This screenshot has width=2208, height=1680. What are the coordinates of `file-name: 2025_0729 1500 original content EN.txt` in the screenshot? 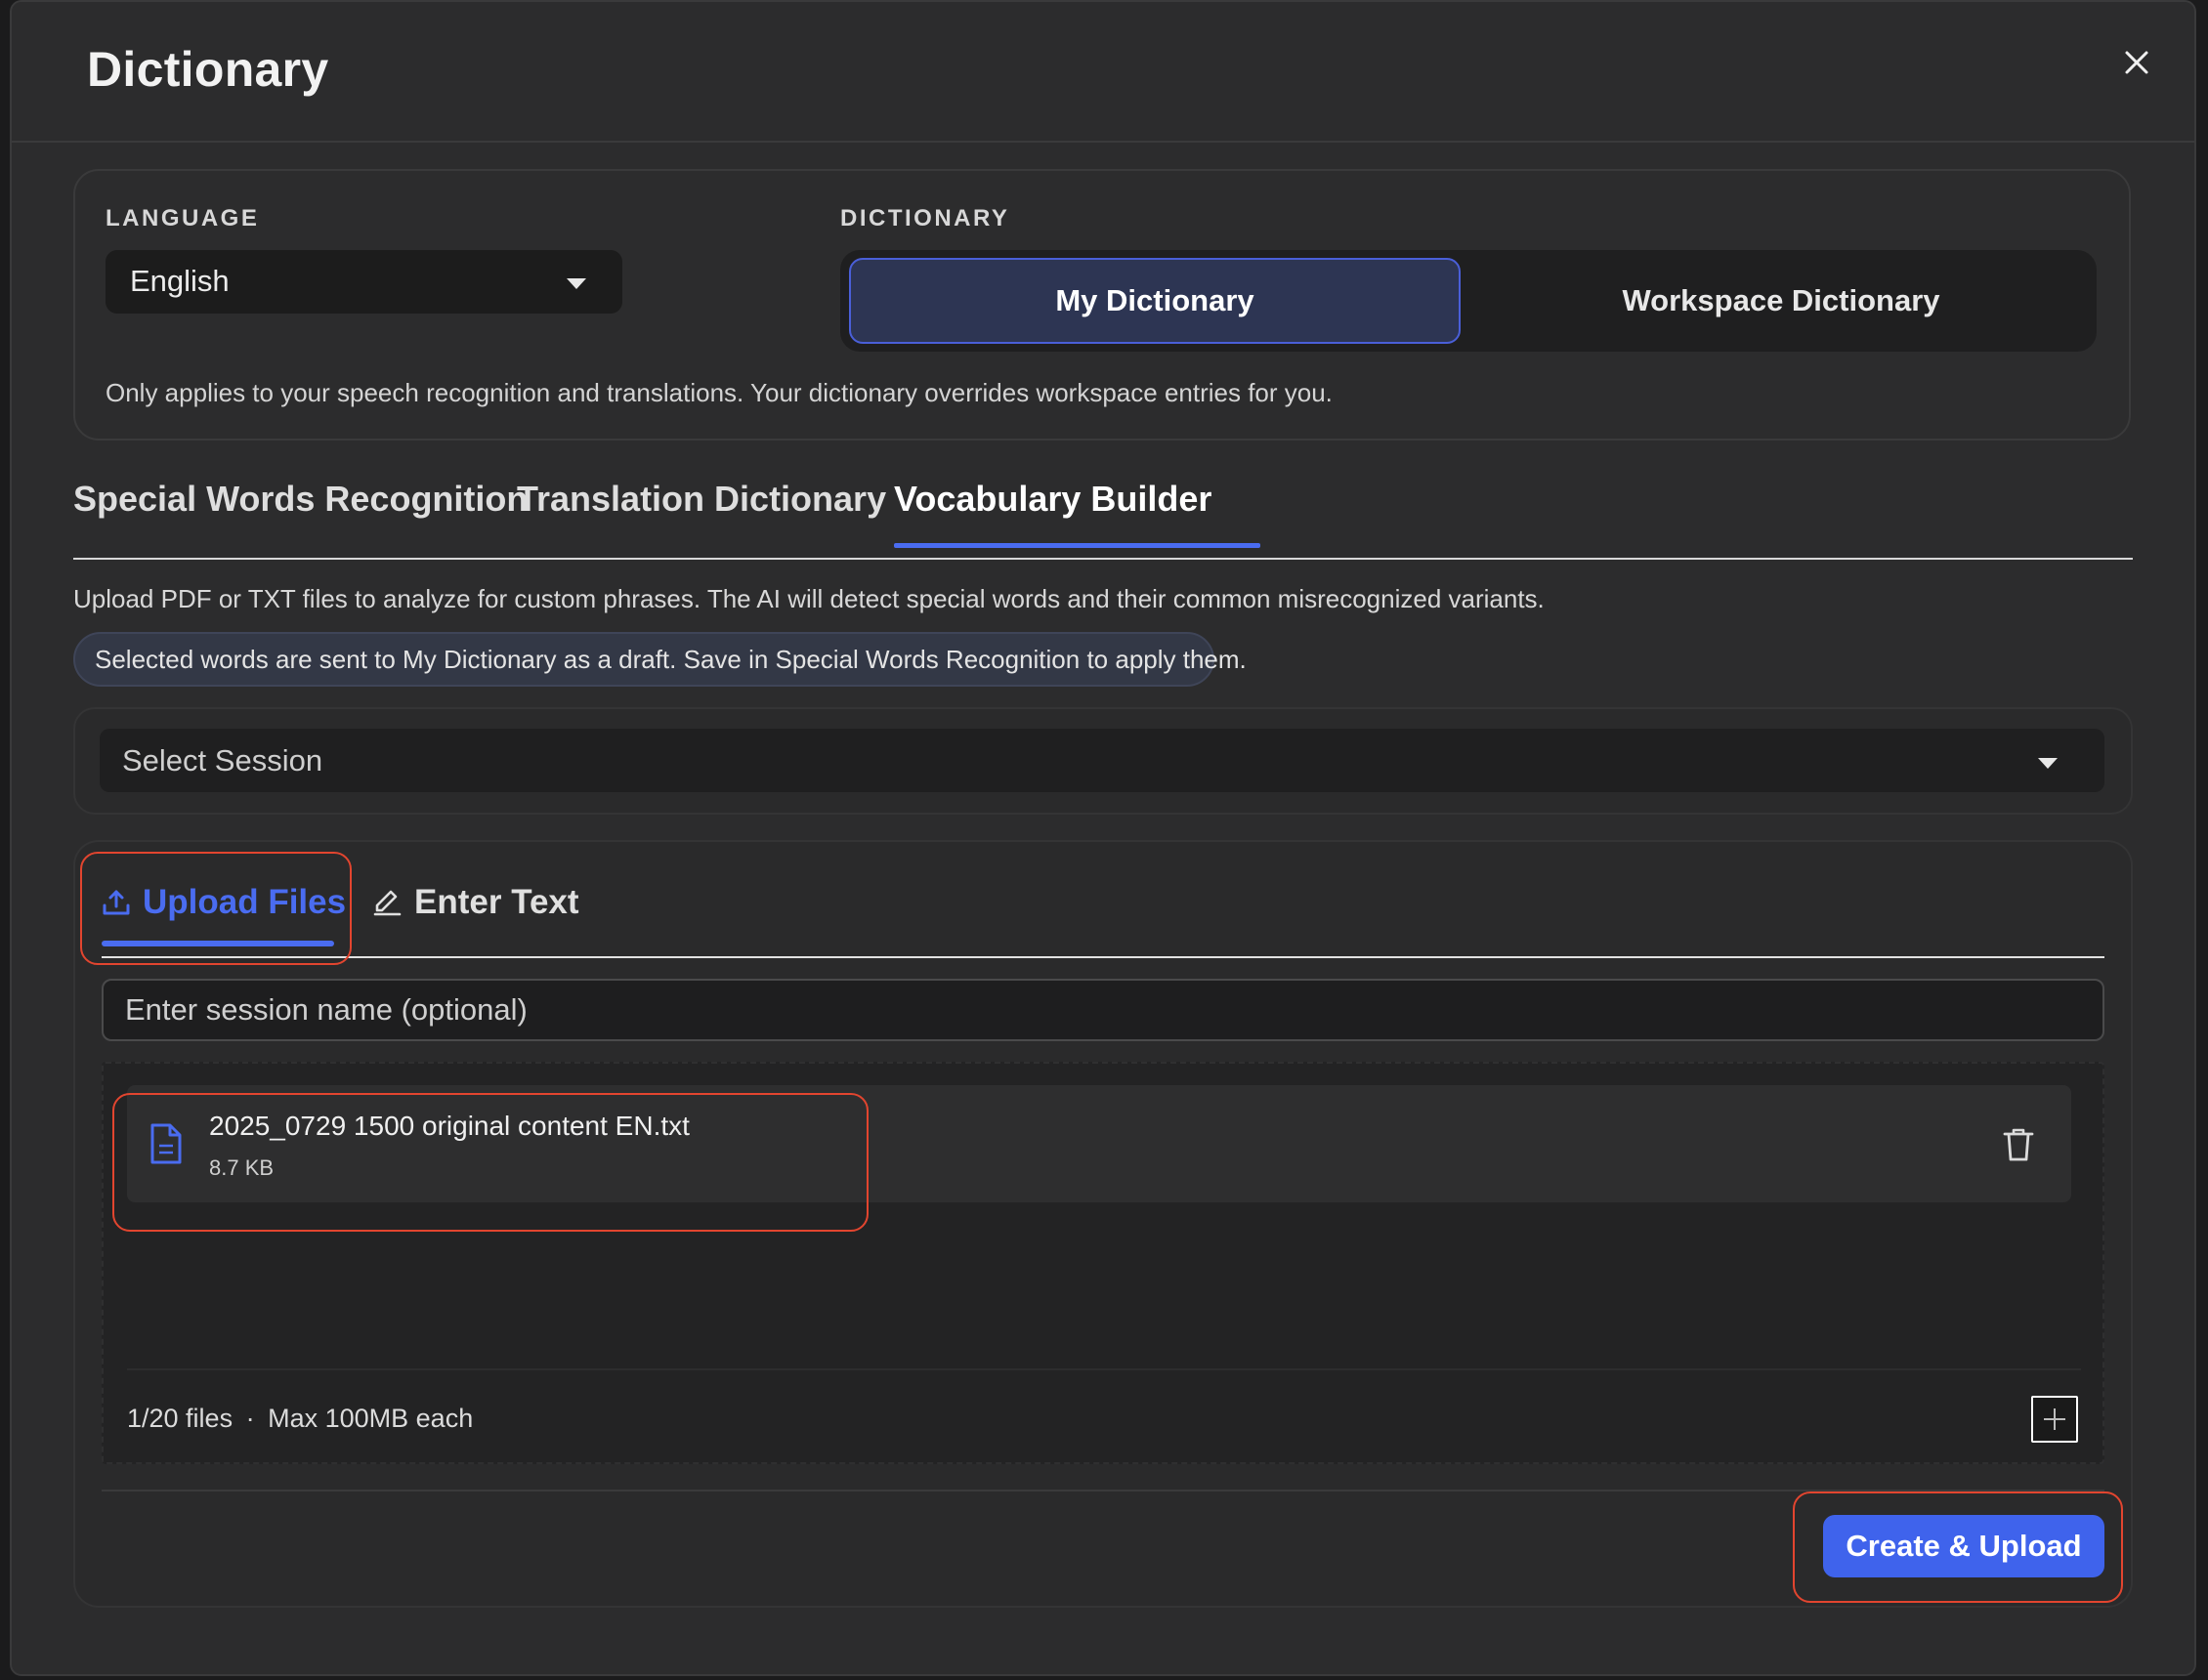 It's located at (449, 1126).